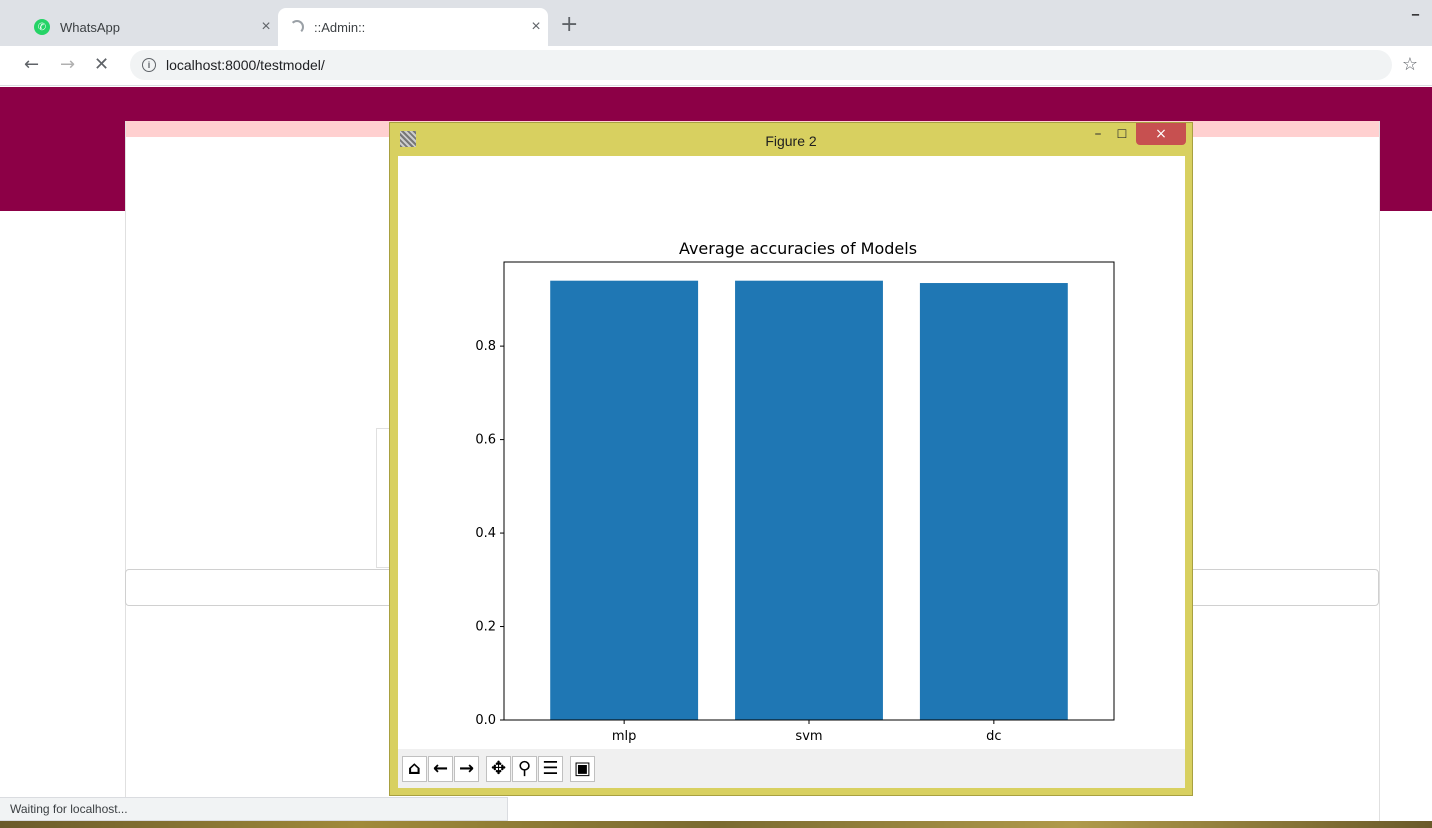  What do you see at coordinates (809, 500) in the screenshot?
I see `bar-svm` at bounding box center [809, 500].